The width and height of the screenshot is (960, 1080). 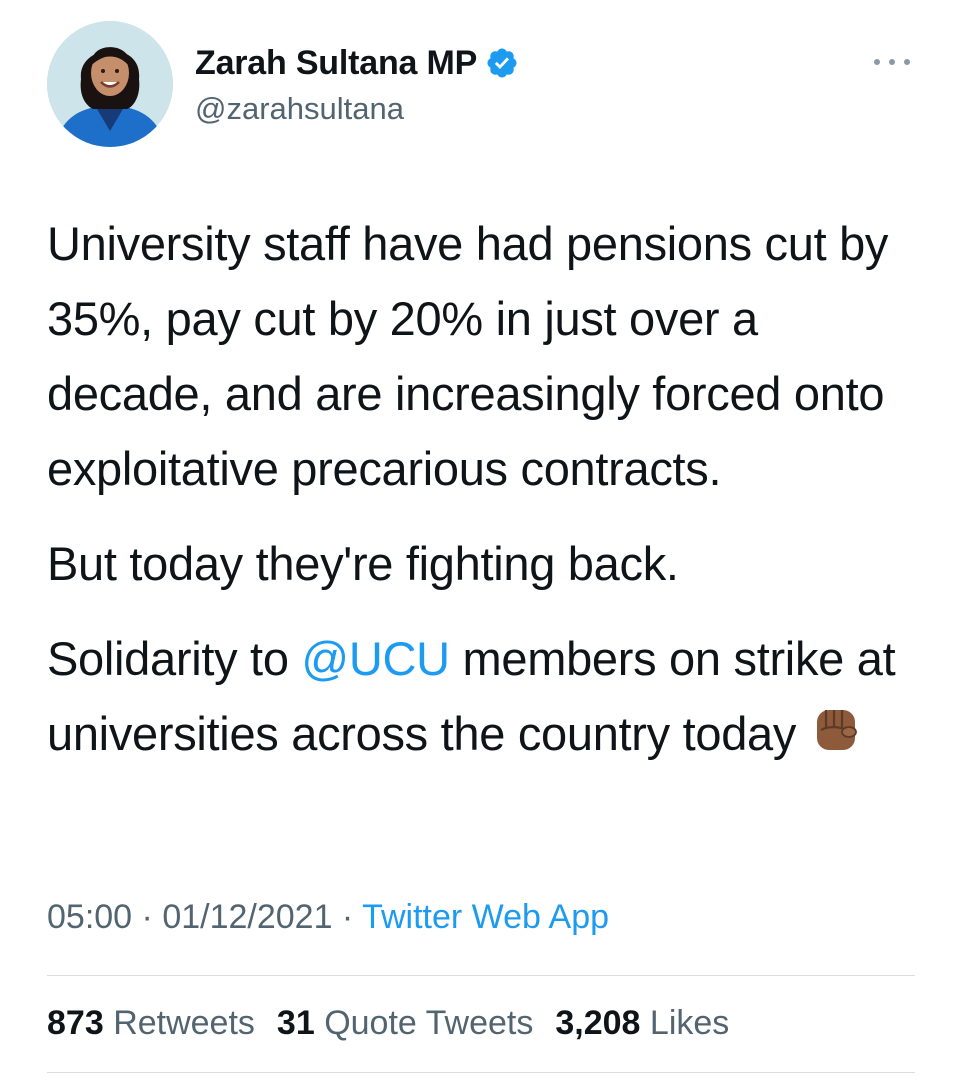 I want to click on source-app-link: Twitter Web App, so click(x=485, y=917).